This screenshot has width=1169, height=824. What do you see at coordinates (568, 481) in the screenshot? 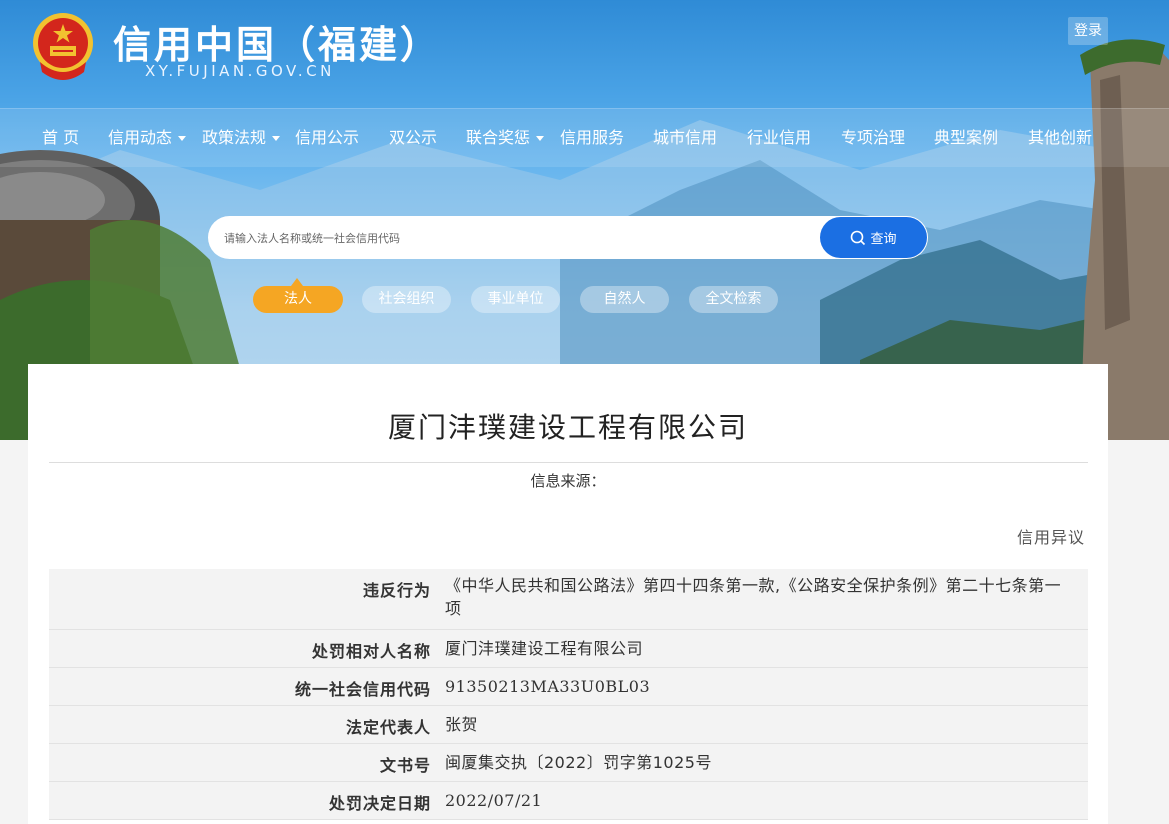
I see `info-source: 信息来源：` at bounding box center [568, 481].